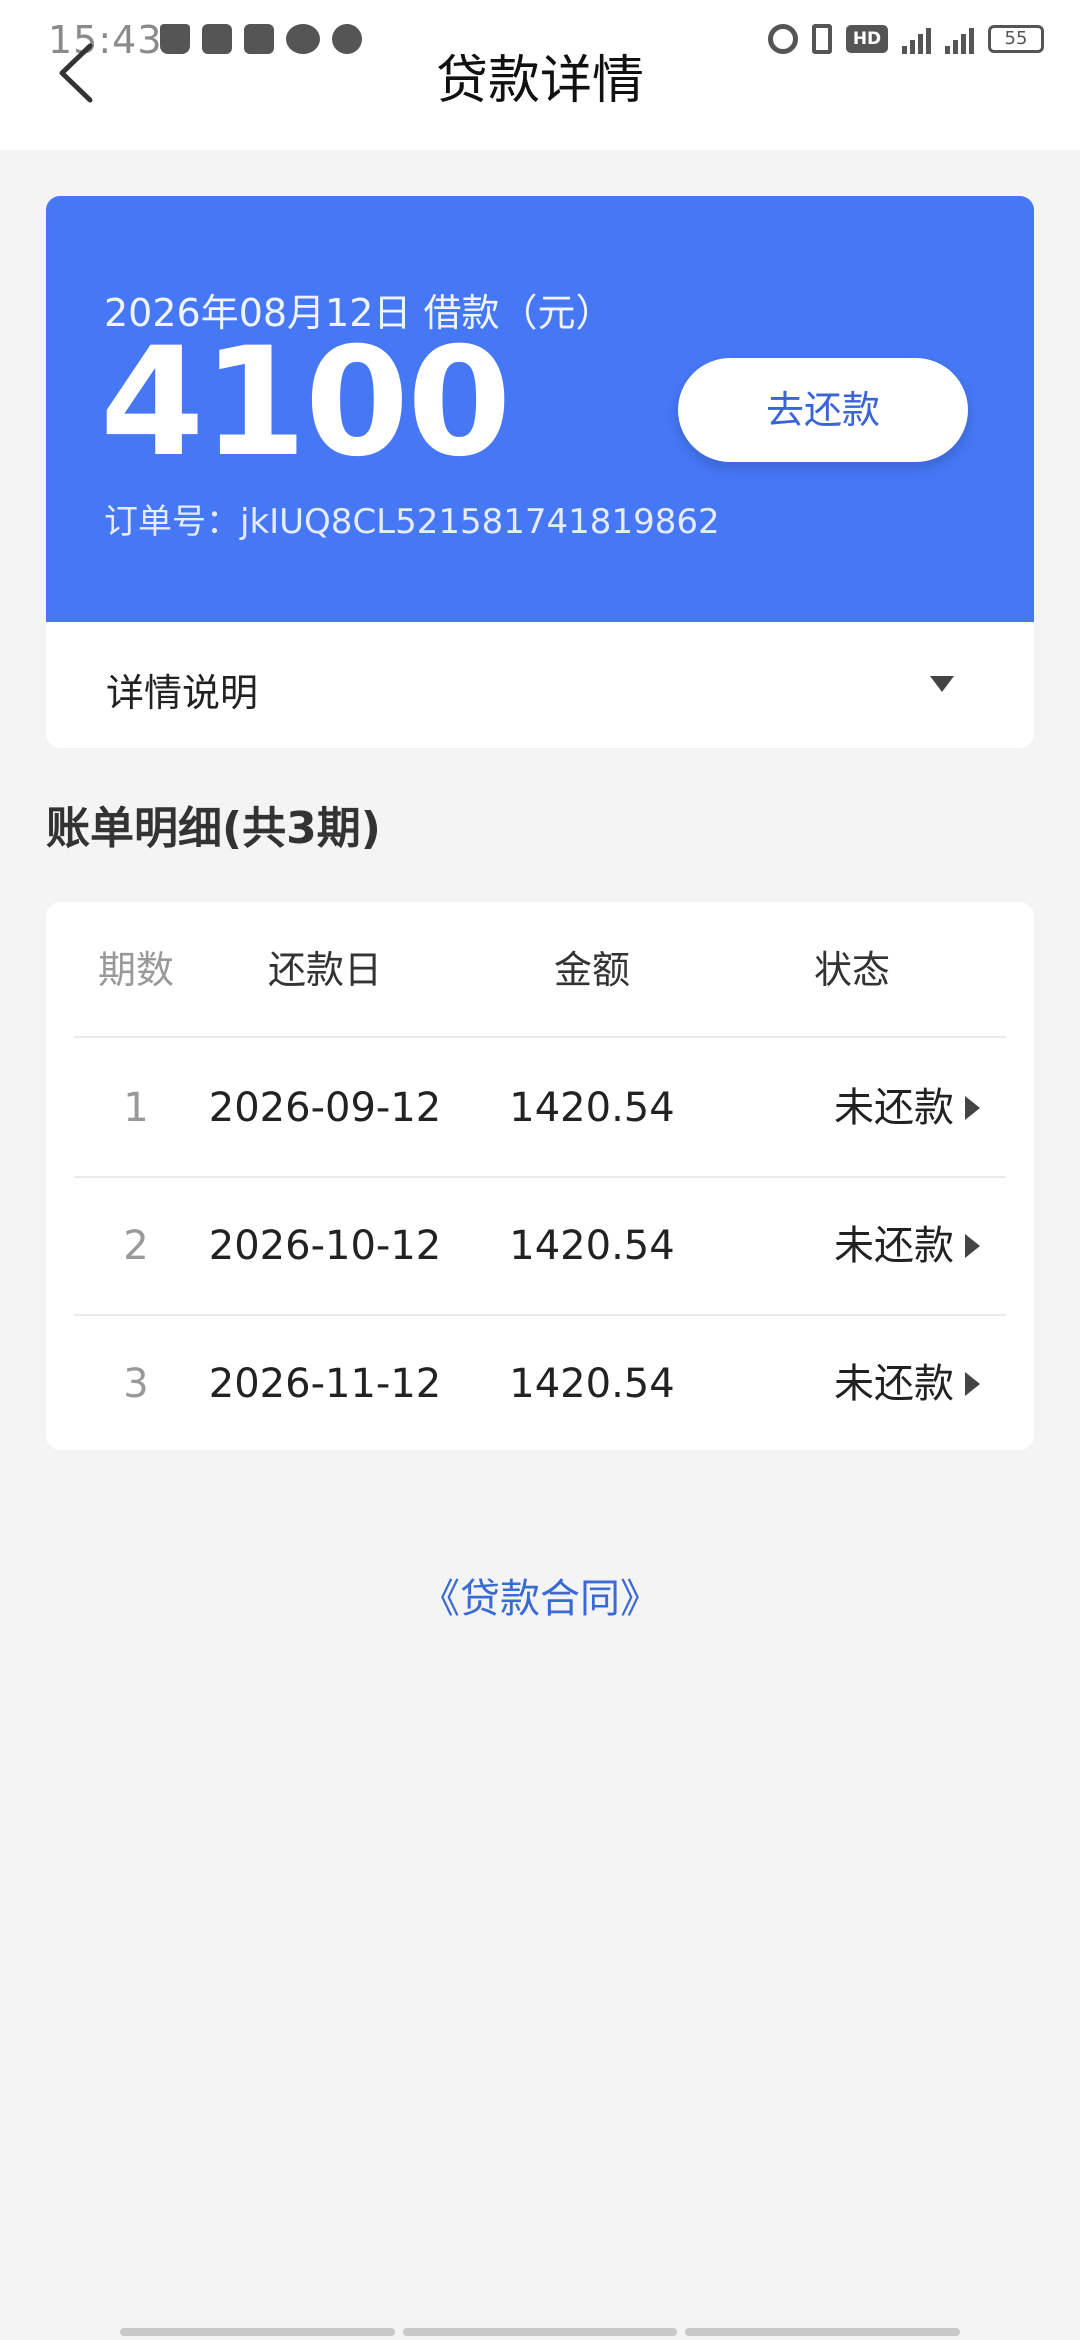  Describe the element at coordinates (135, 970) in the screenshot. I see `header-period: 期数` at that location.